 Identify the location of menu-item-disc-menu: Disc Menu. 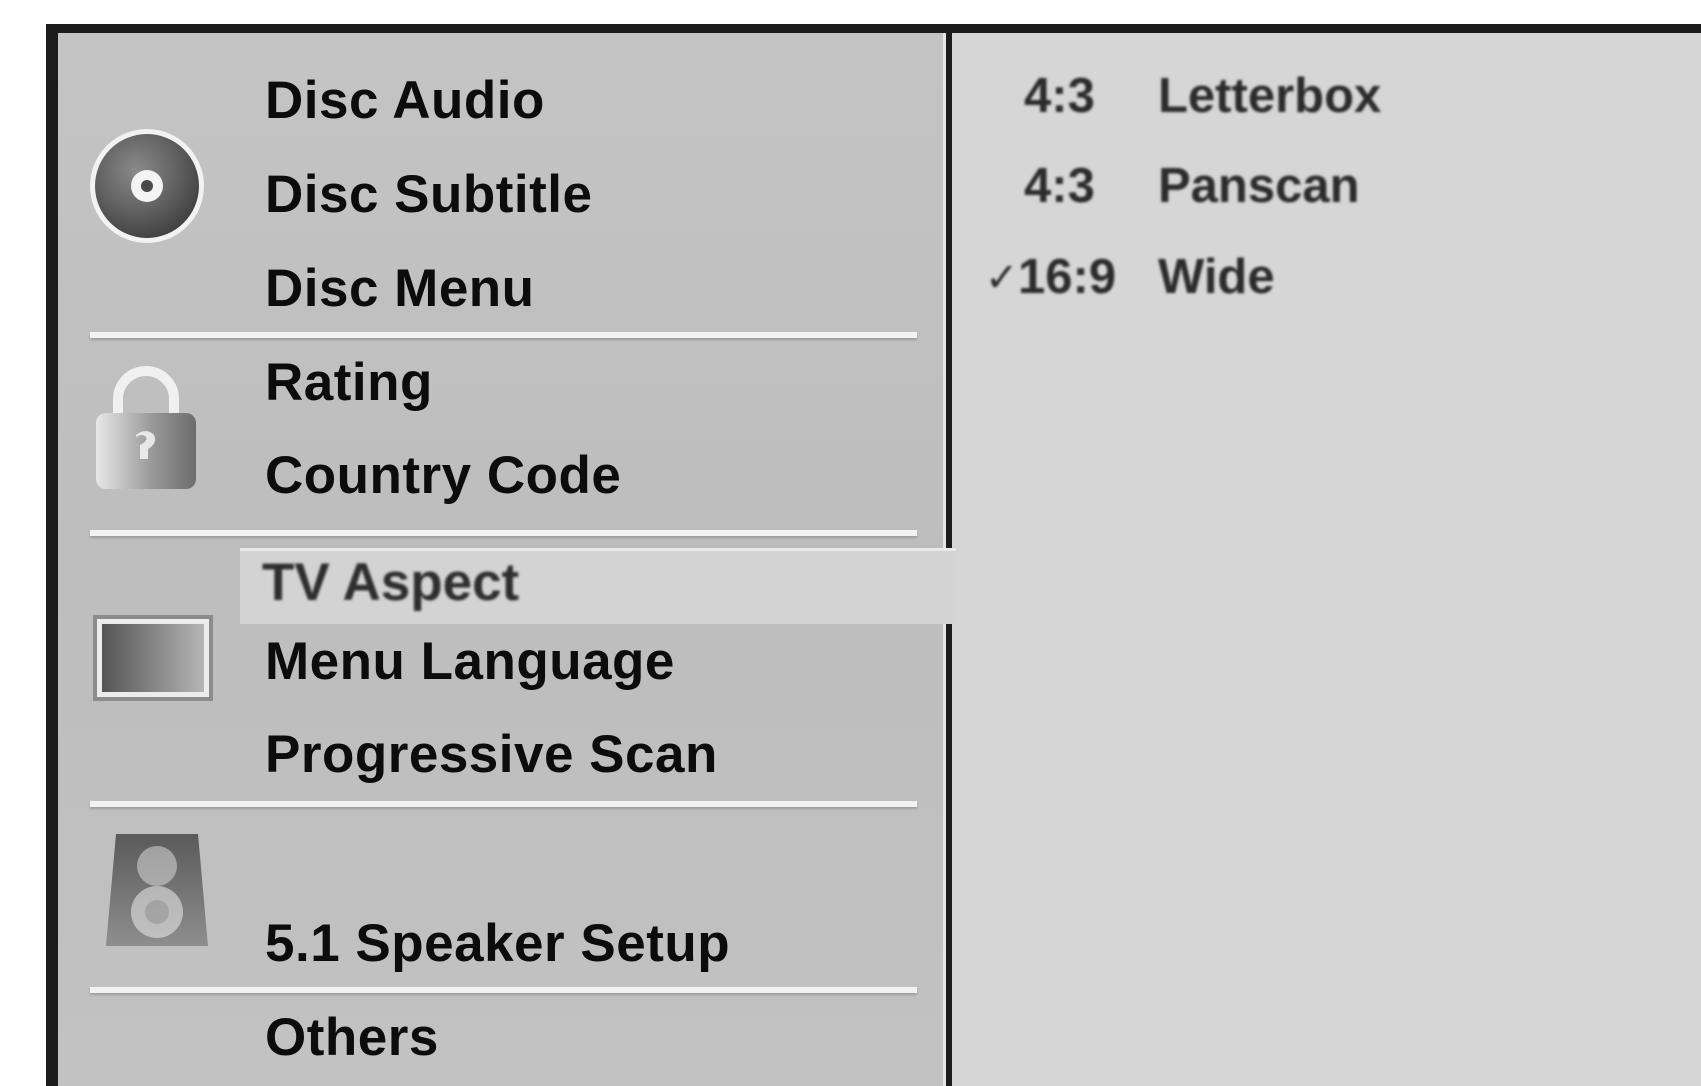
(400, 288).